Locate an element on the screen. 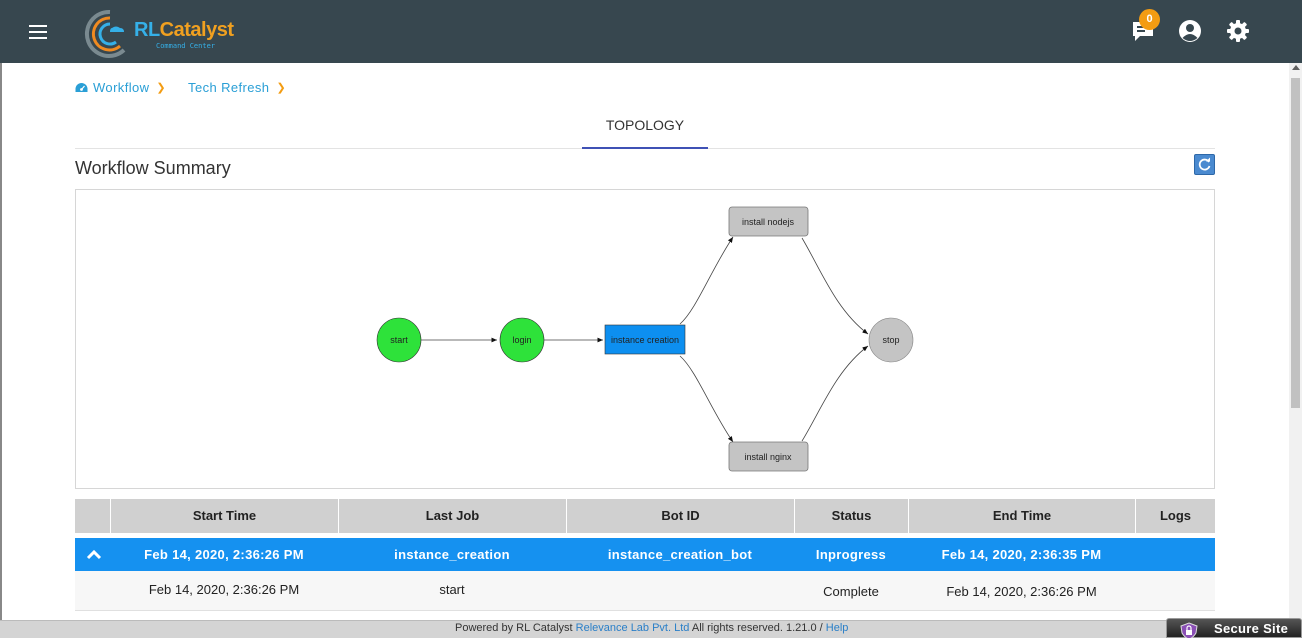 The height and width of the screenshot is (638, 1302). edge-nodejs-stop is located at coordinates (835, 286).